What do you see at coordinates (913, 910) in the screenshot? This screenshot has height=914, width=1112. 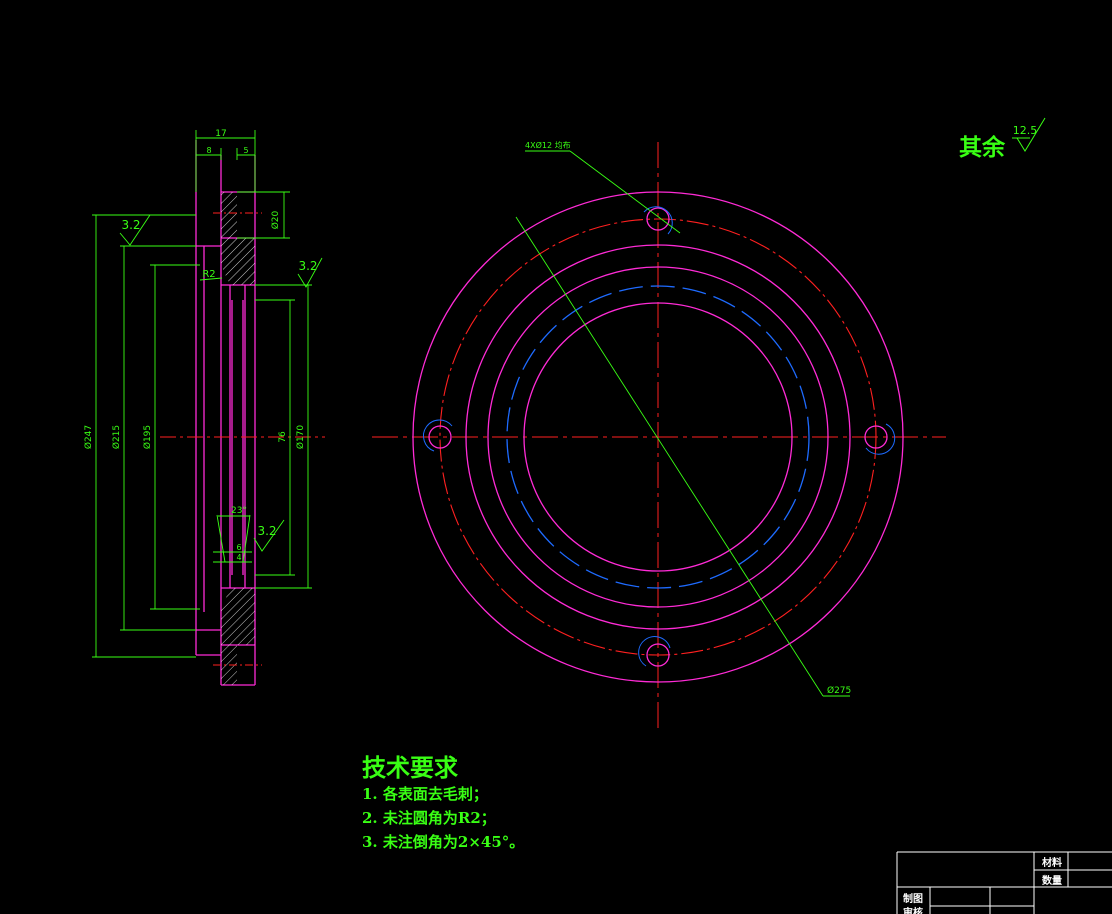 I see `title-block-checked: 审核` at bounding box center [913, 910].